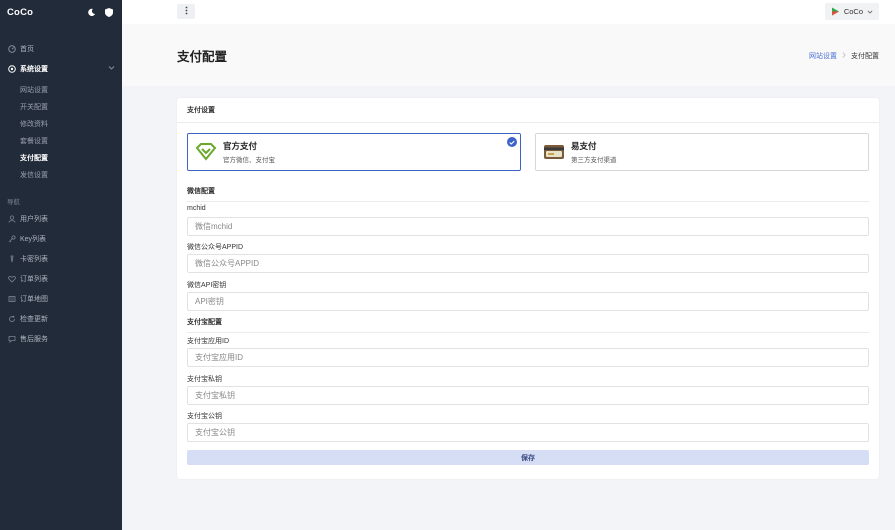 The image size is (895, 530). Describe the element at coordinates (196, 208) in the screenshot. I see `field-label-mchid: mchid` at that location.